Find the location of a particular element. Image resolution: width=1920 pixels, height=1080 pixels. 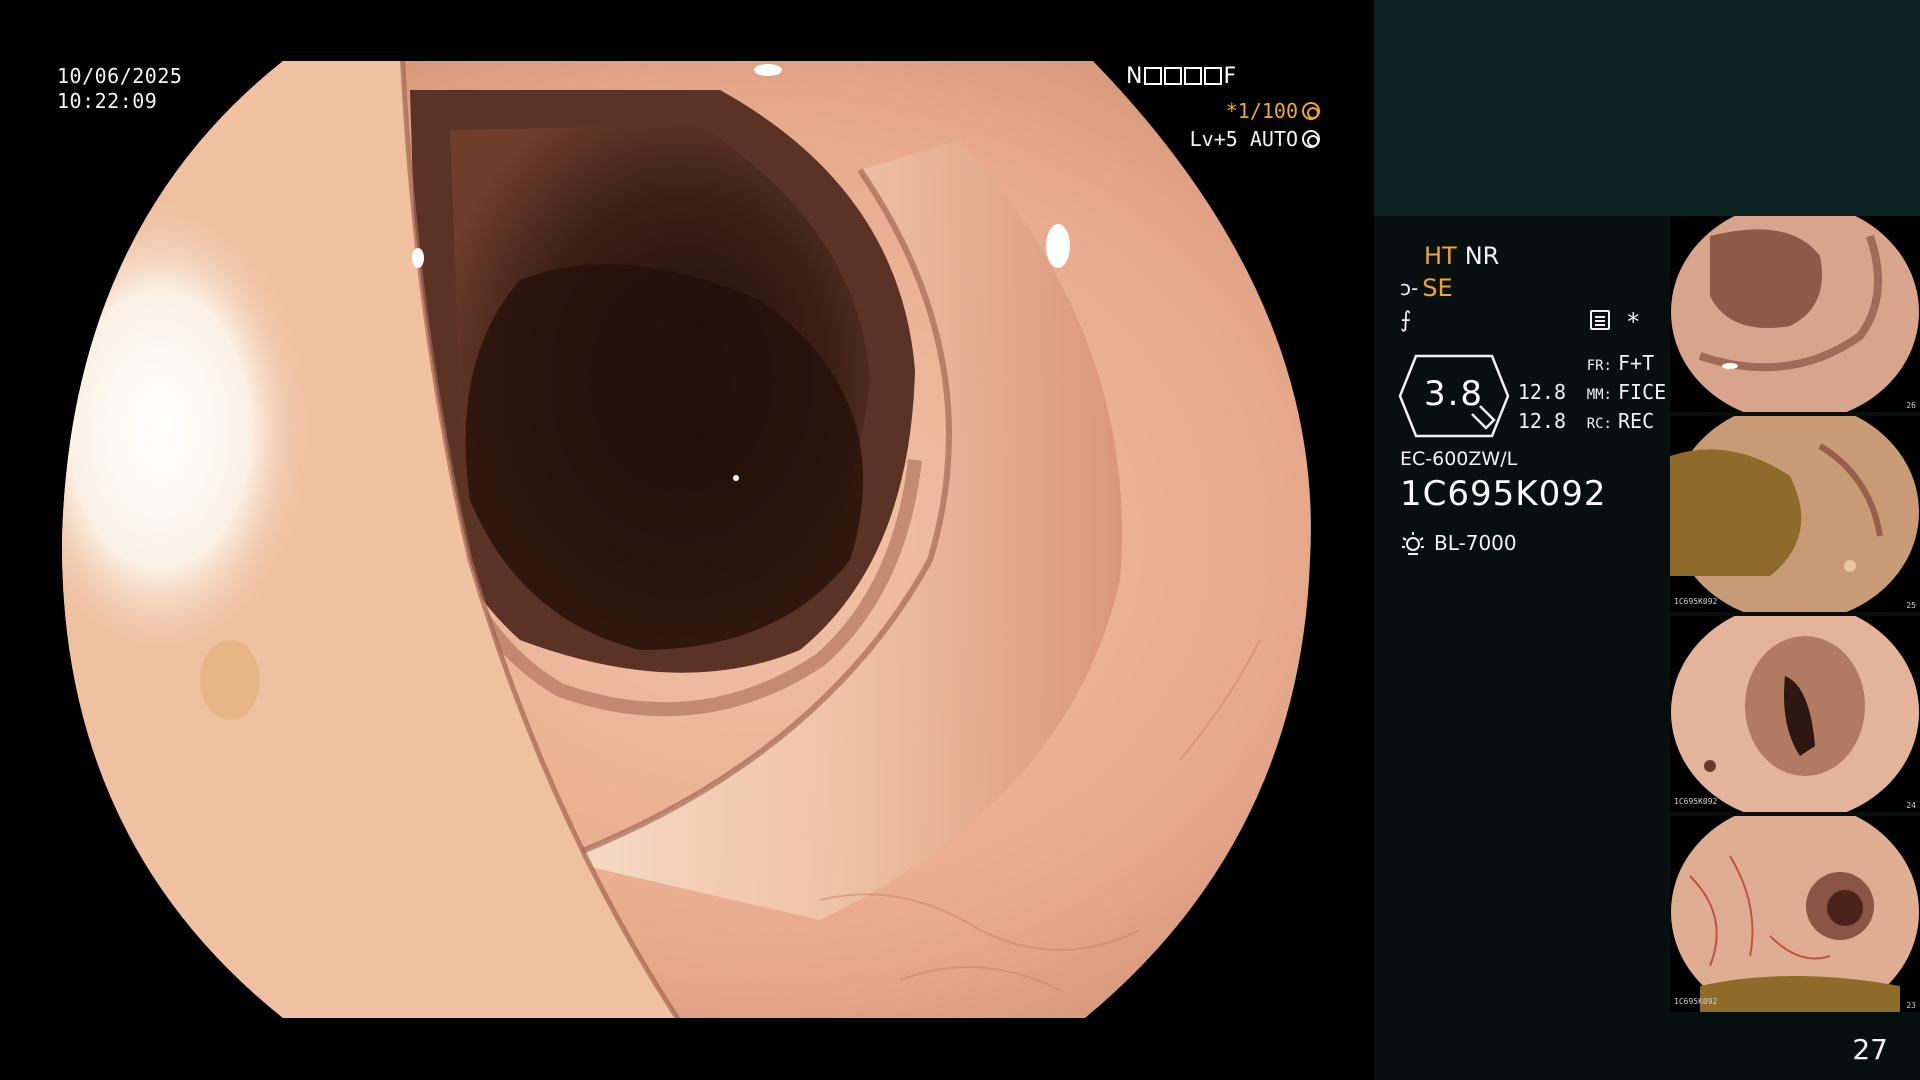

patient-id: NF is located at coordinates (1181, 76).